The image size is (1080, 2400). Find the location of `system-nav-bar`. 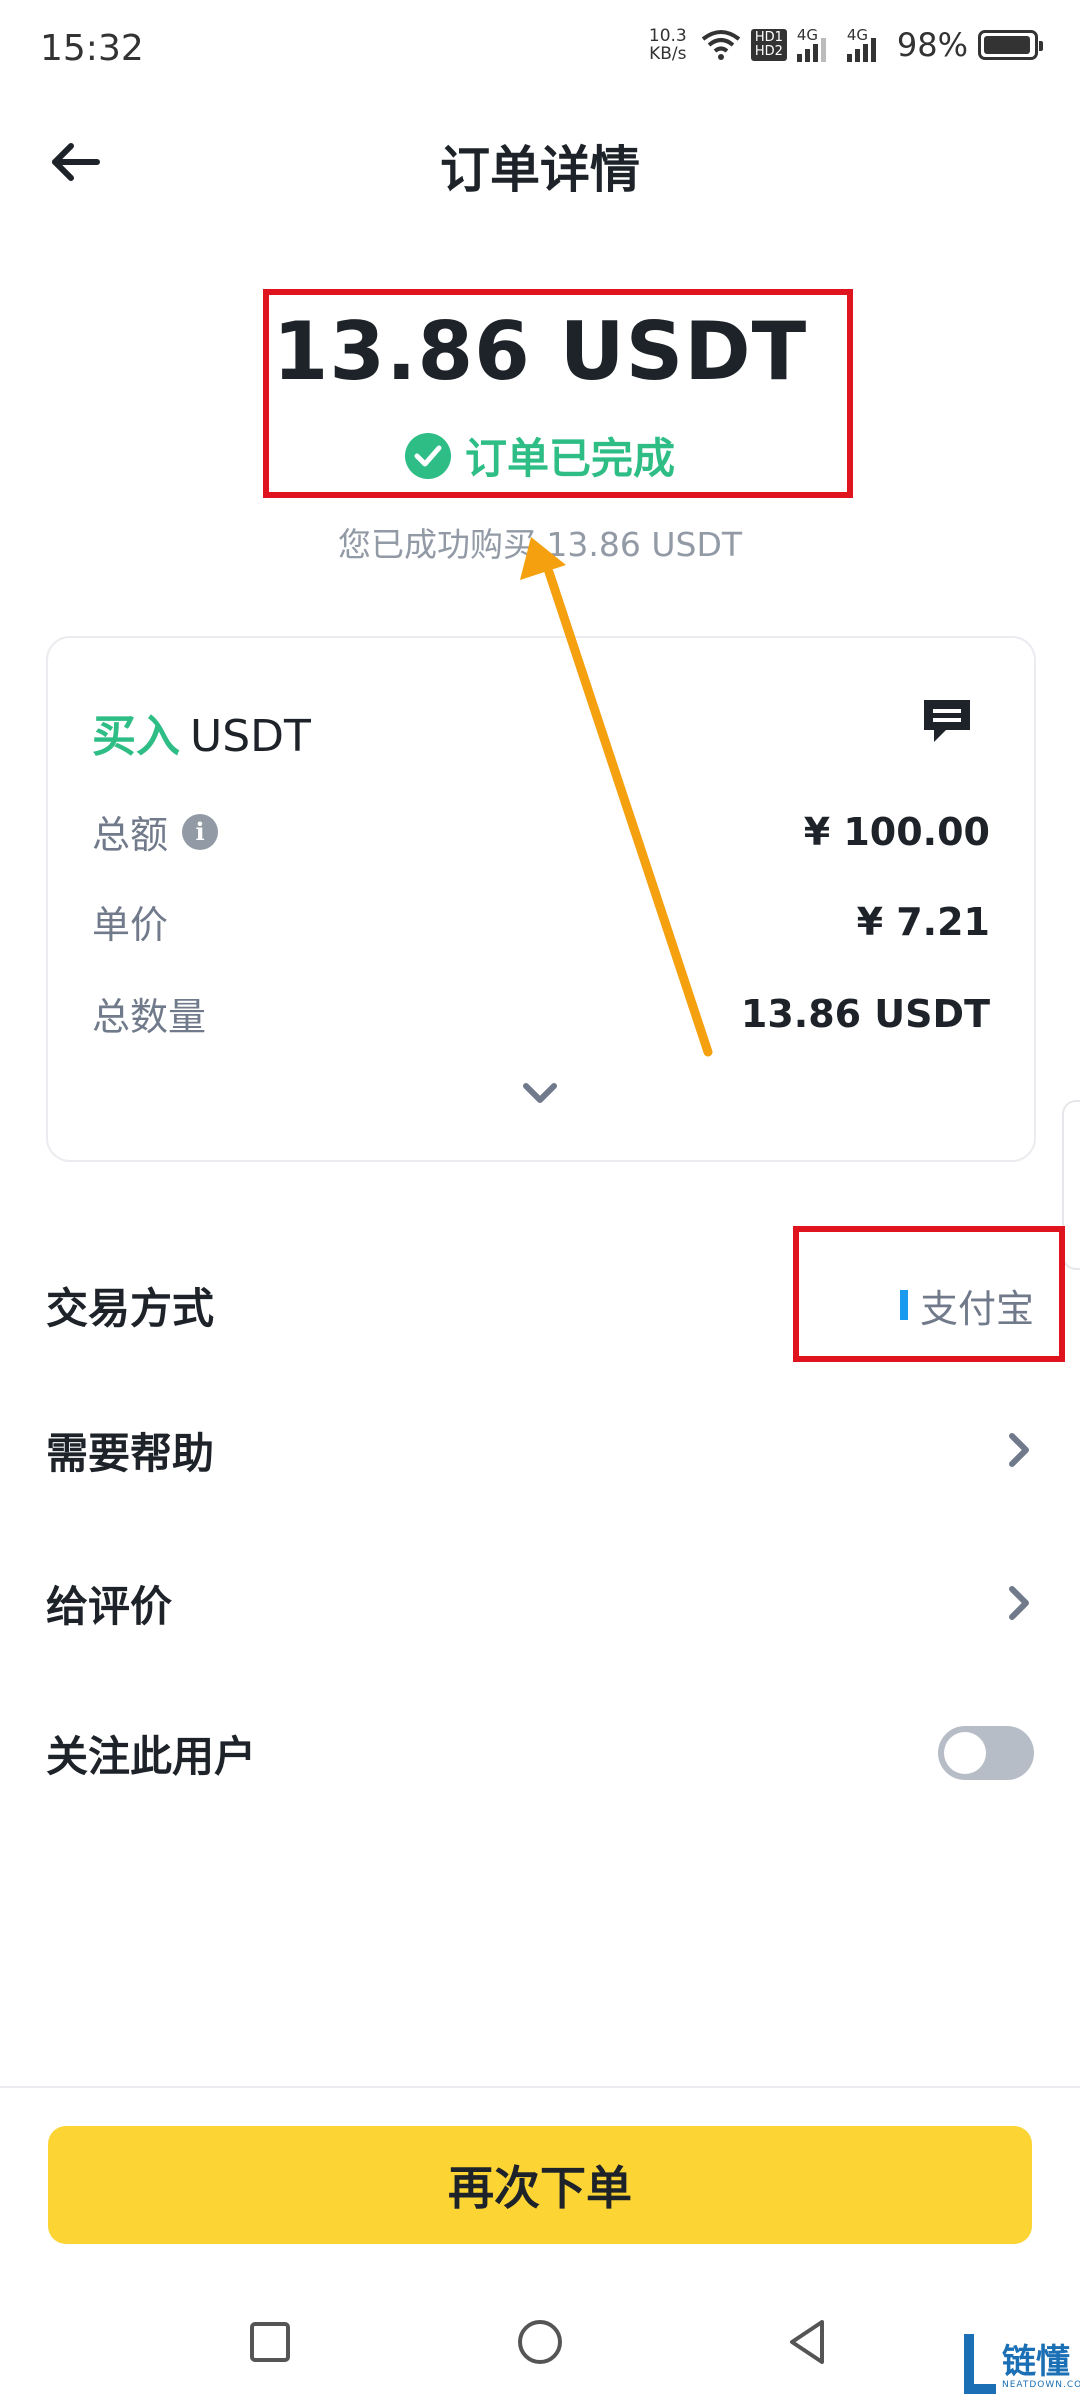

system-nav-bar is located at coordinates (540, 2345).